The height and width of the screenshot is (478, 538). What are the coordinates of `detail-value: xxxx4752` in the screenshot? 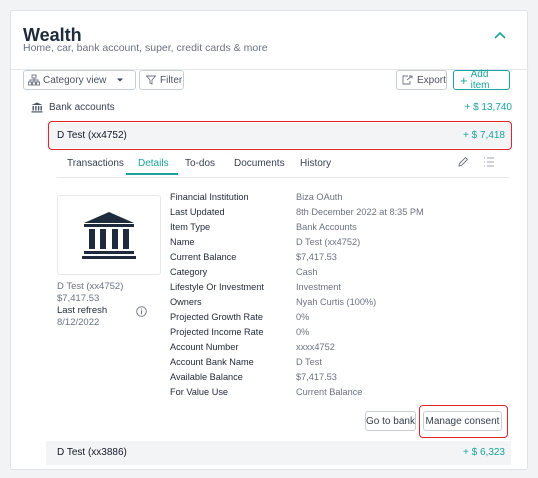 It's located at (315, 347).